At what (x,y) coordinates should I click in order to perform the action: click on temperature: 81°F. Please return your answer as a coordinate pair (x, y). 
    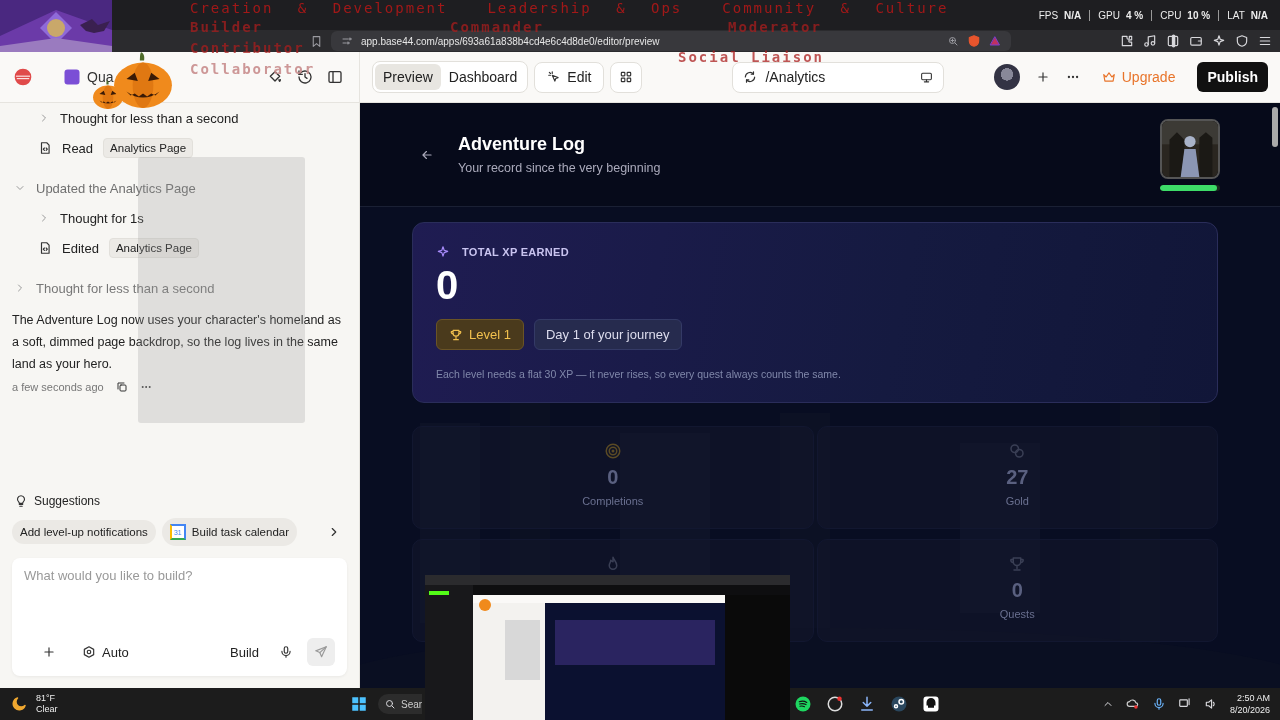
    Looking at the image, I should click on (46, 698).